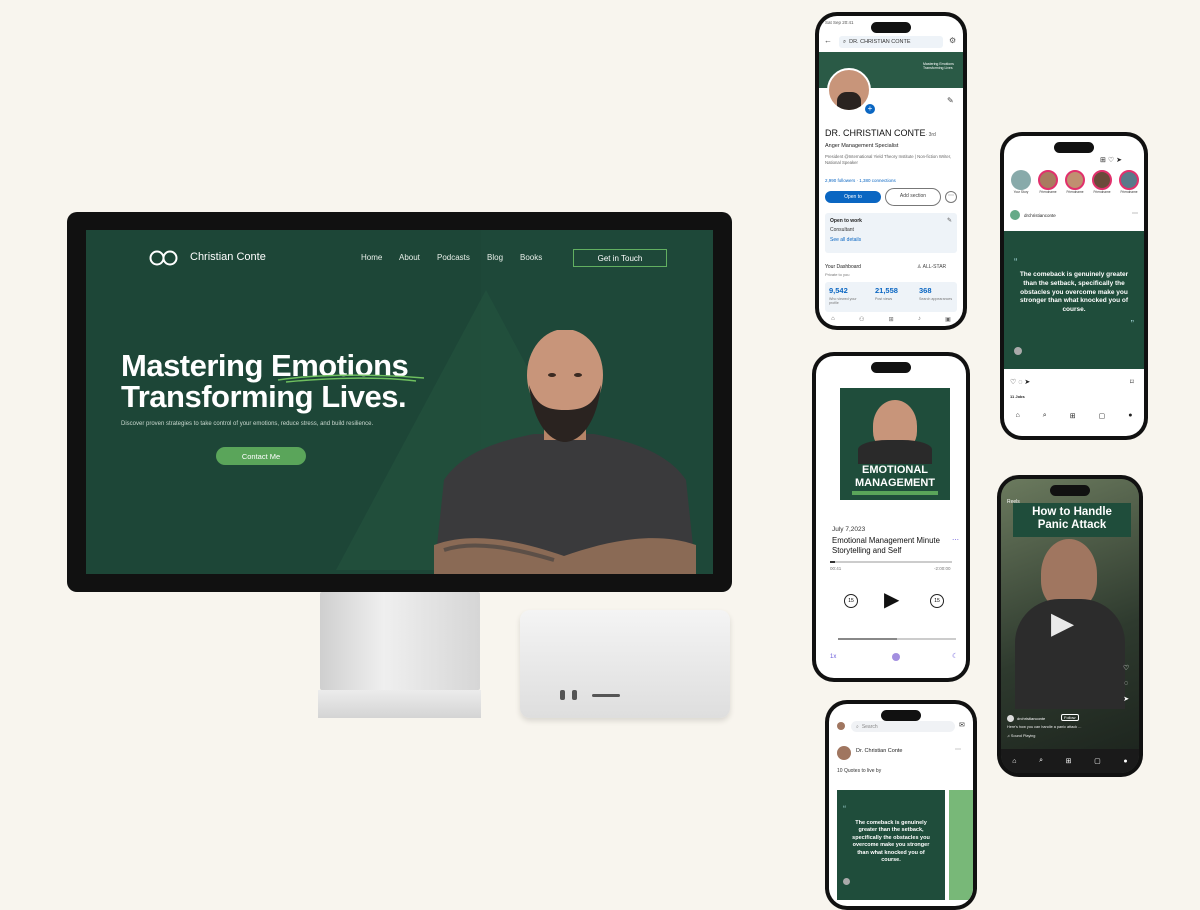  Describe the element at coordinates (925, 290) in the screenshot. I see `stat-value: 368` at that location.